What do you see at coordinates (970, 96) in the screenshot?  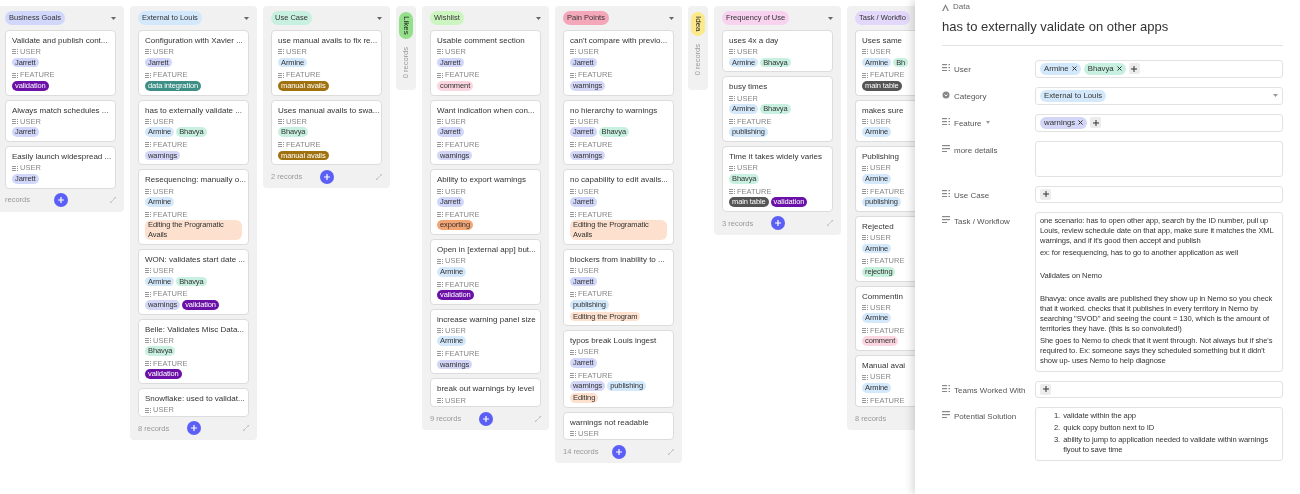 I see `field-label: Category` at bounding box center [970, 96].